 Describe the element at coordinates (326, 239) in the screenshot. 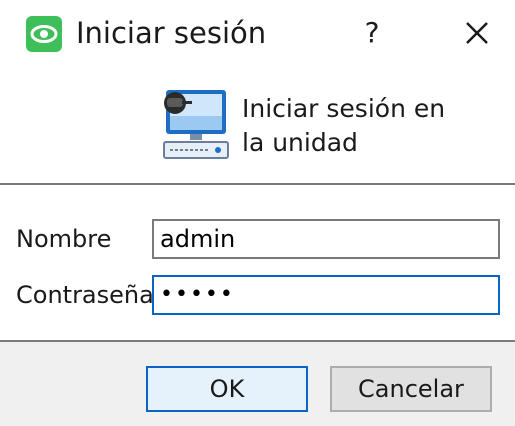

I see `username-field: admin` at that location.